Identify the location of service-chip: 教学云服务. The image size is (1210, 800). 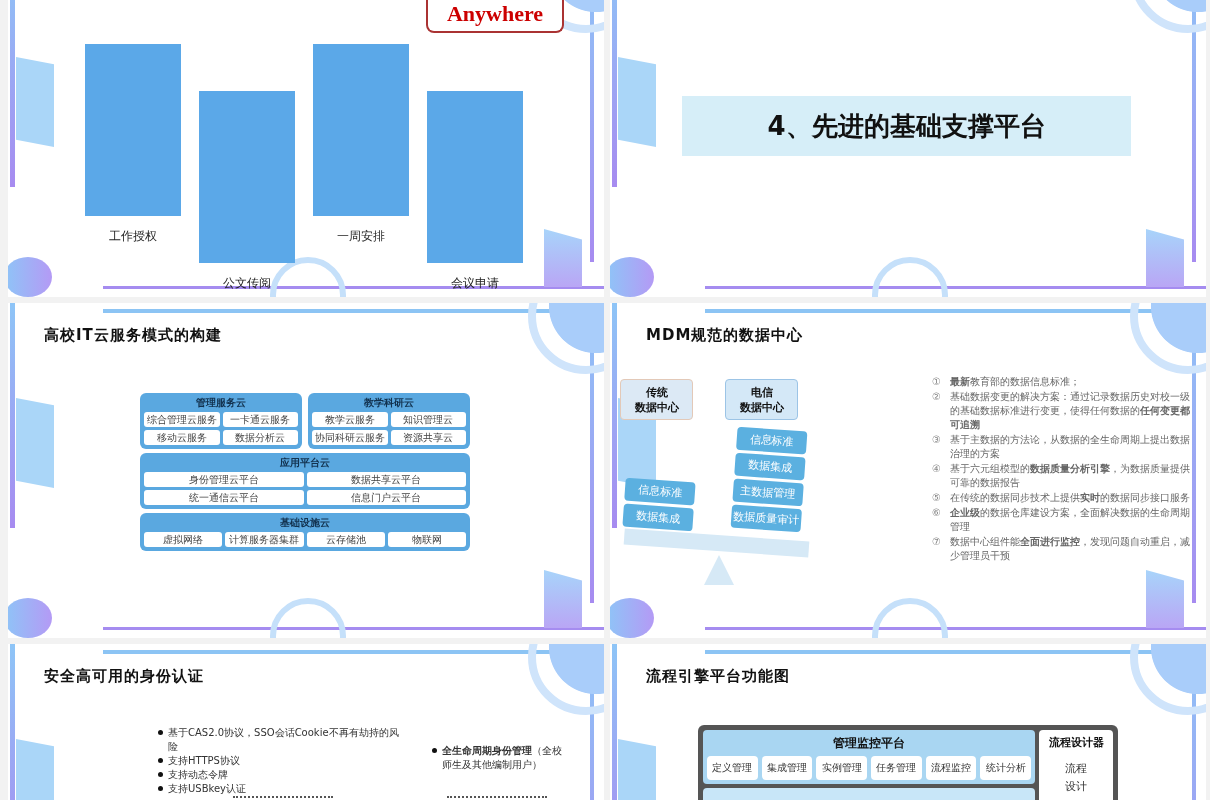
(350, 419).